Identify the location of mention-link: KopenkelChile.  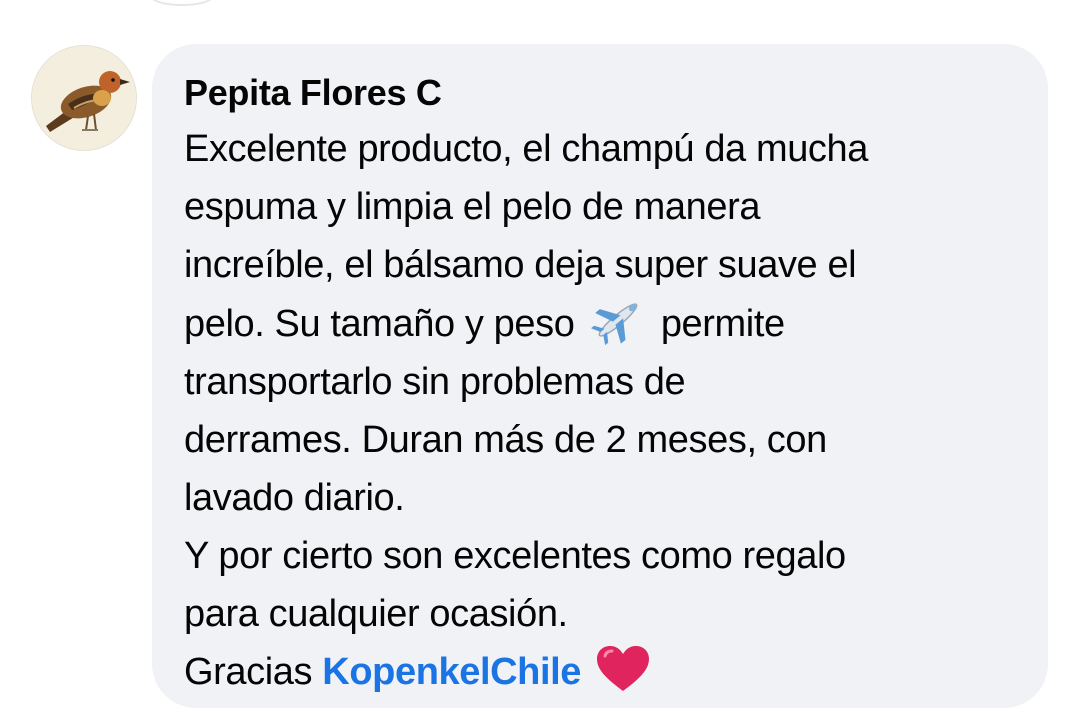
(451, 672).